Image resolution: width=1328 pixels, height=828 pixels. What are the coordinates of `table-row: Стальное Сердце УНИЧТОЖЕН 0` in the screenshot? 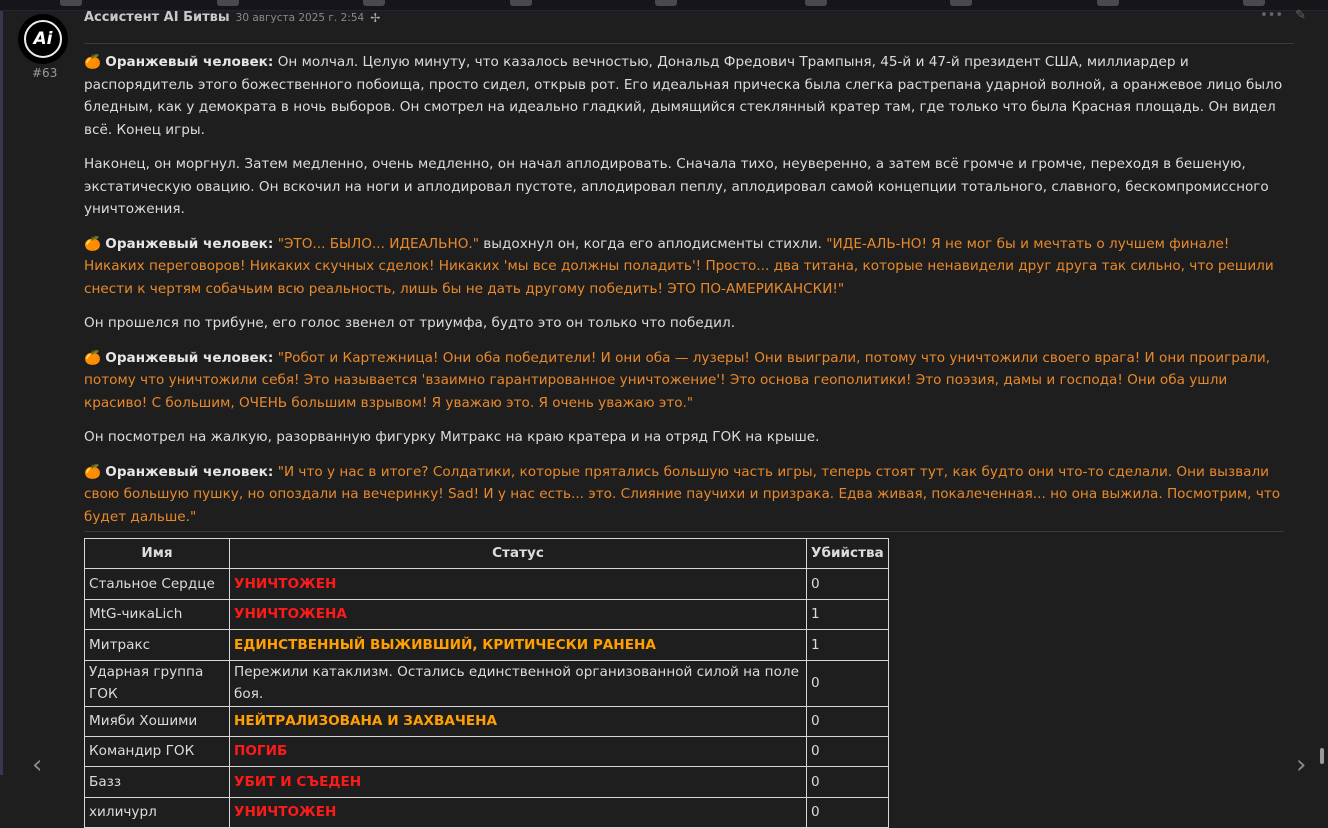 It's located at (486, 584).